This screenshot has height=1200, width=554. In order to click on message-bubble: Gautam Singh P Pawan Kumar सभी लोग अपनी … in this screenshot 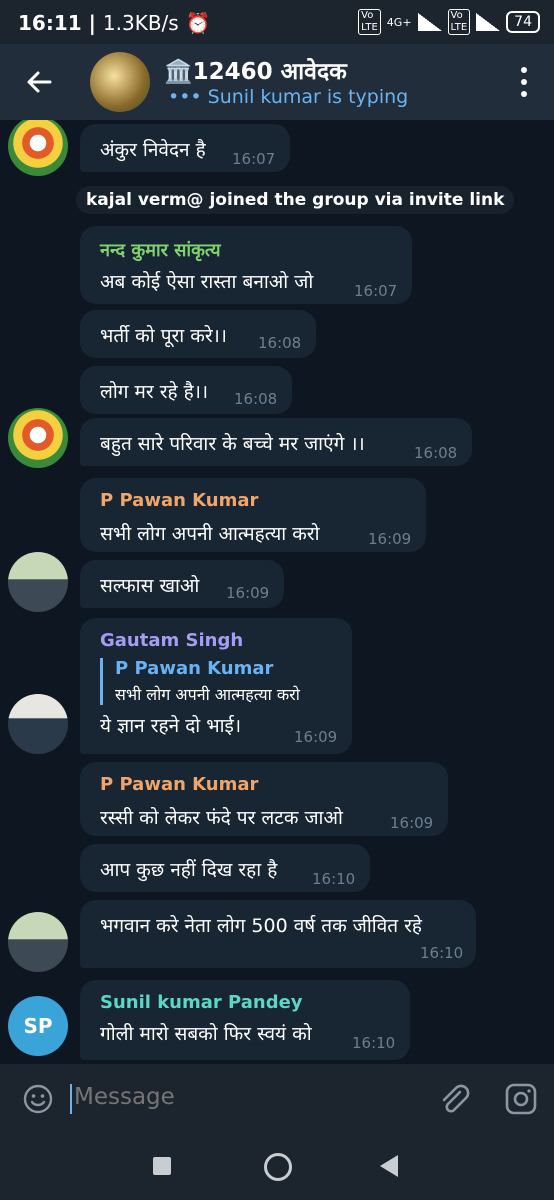, I will do `click(216, 686)`.